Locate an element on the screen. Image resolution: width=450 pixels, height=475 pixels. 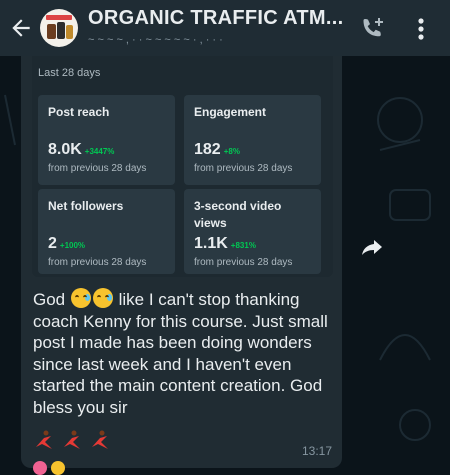
tile-value: 8.0K +3447% is located at coordinates (81, 149).